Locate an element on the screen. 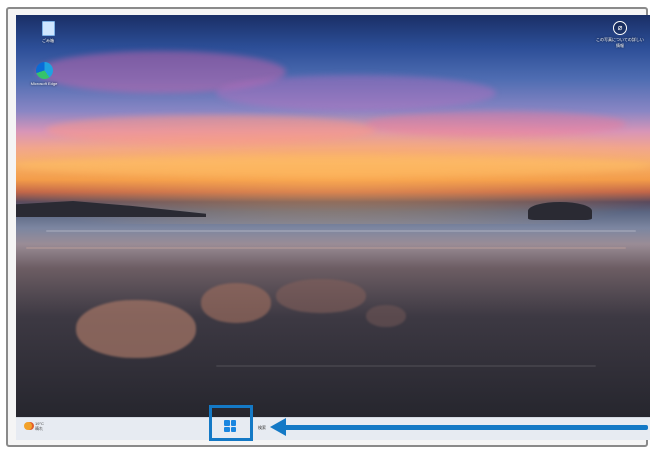 The width and height of the screenshot is (654, 453). island-silhouette is located at coordinates (560, 211).